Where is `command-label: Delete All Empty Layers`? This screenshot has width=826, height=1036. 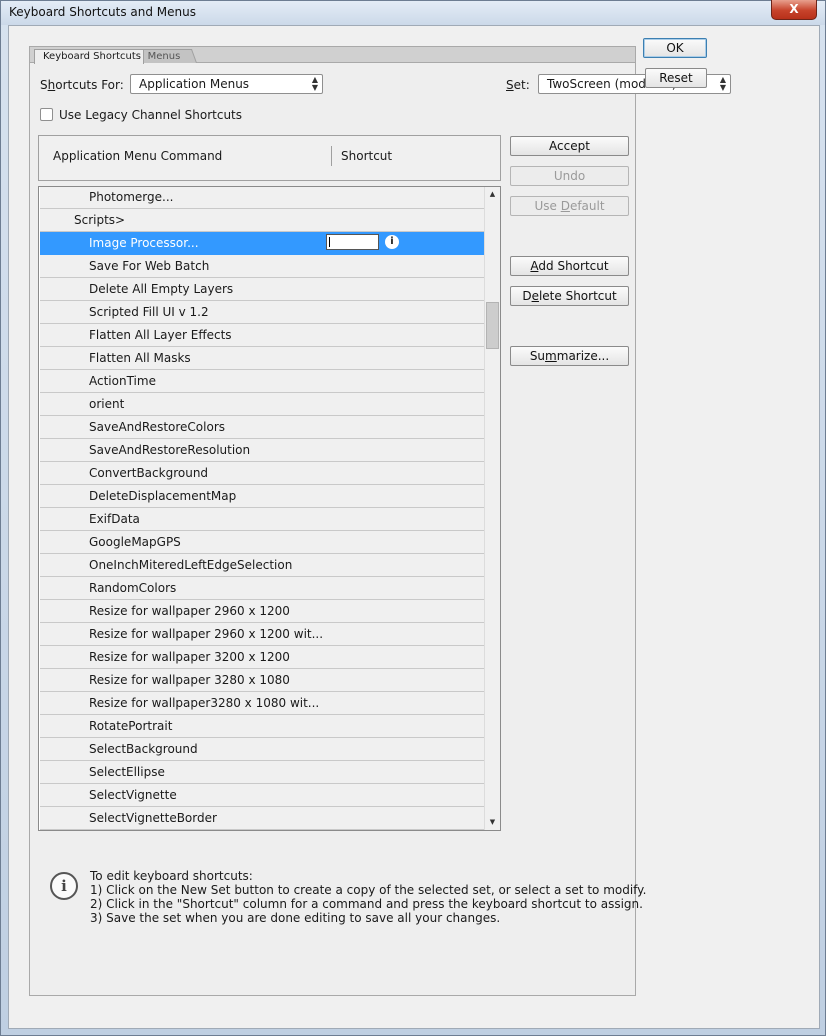 command-label: Delete All Empty Layers is located at coordinates (161, 289).